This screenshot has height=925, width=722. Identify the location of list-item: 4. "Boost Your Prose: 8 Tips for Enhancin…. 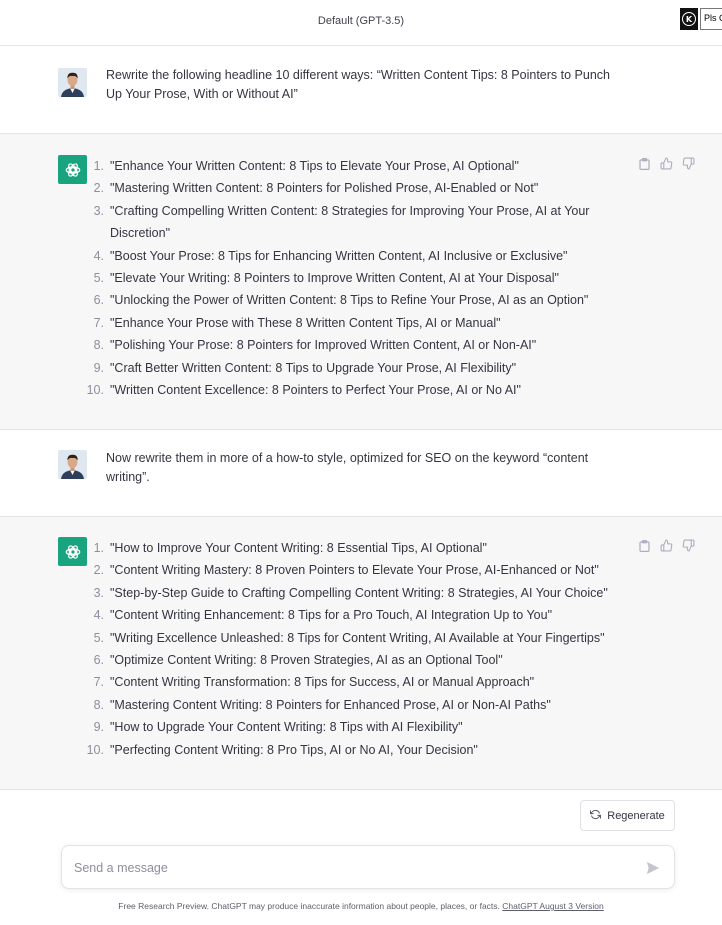
(330, 255).